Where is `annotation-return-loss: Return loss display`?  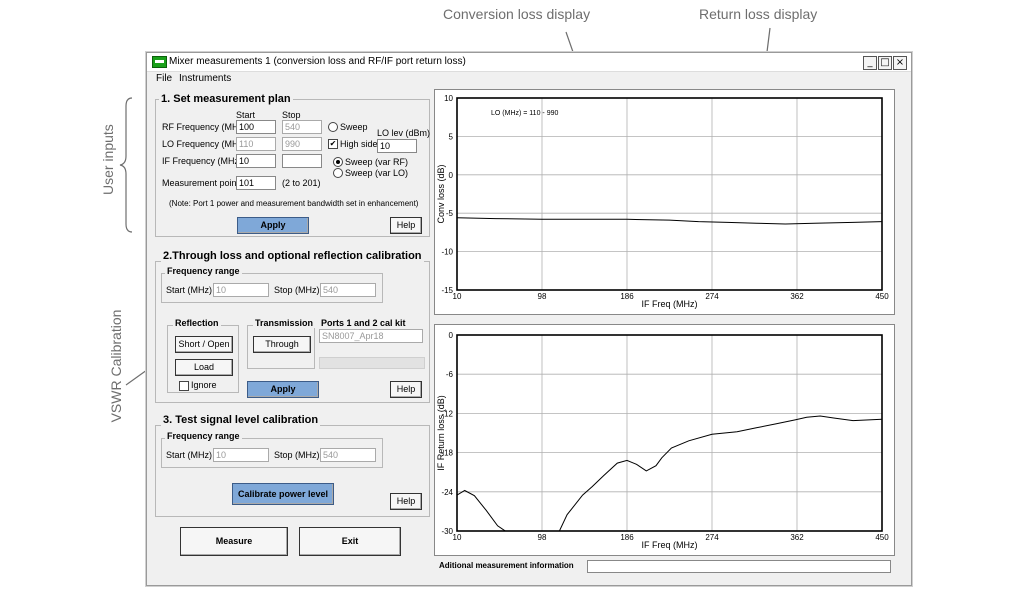 annotation-return-loss: Return loss display is located at coordinates (758, 14).